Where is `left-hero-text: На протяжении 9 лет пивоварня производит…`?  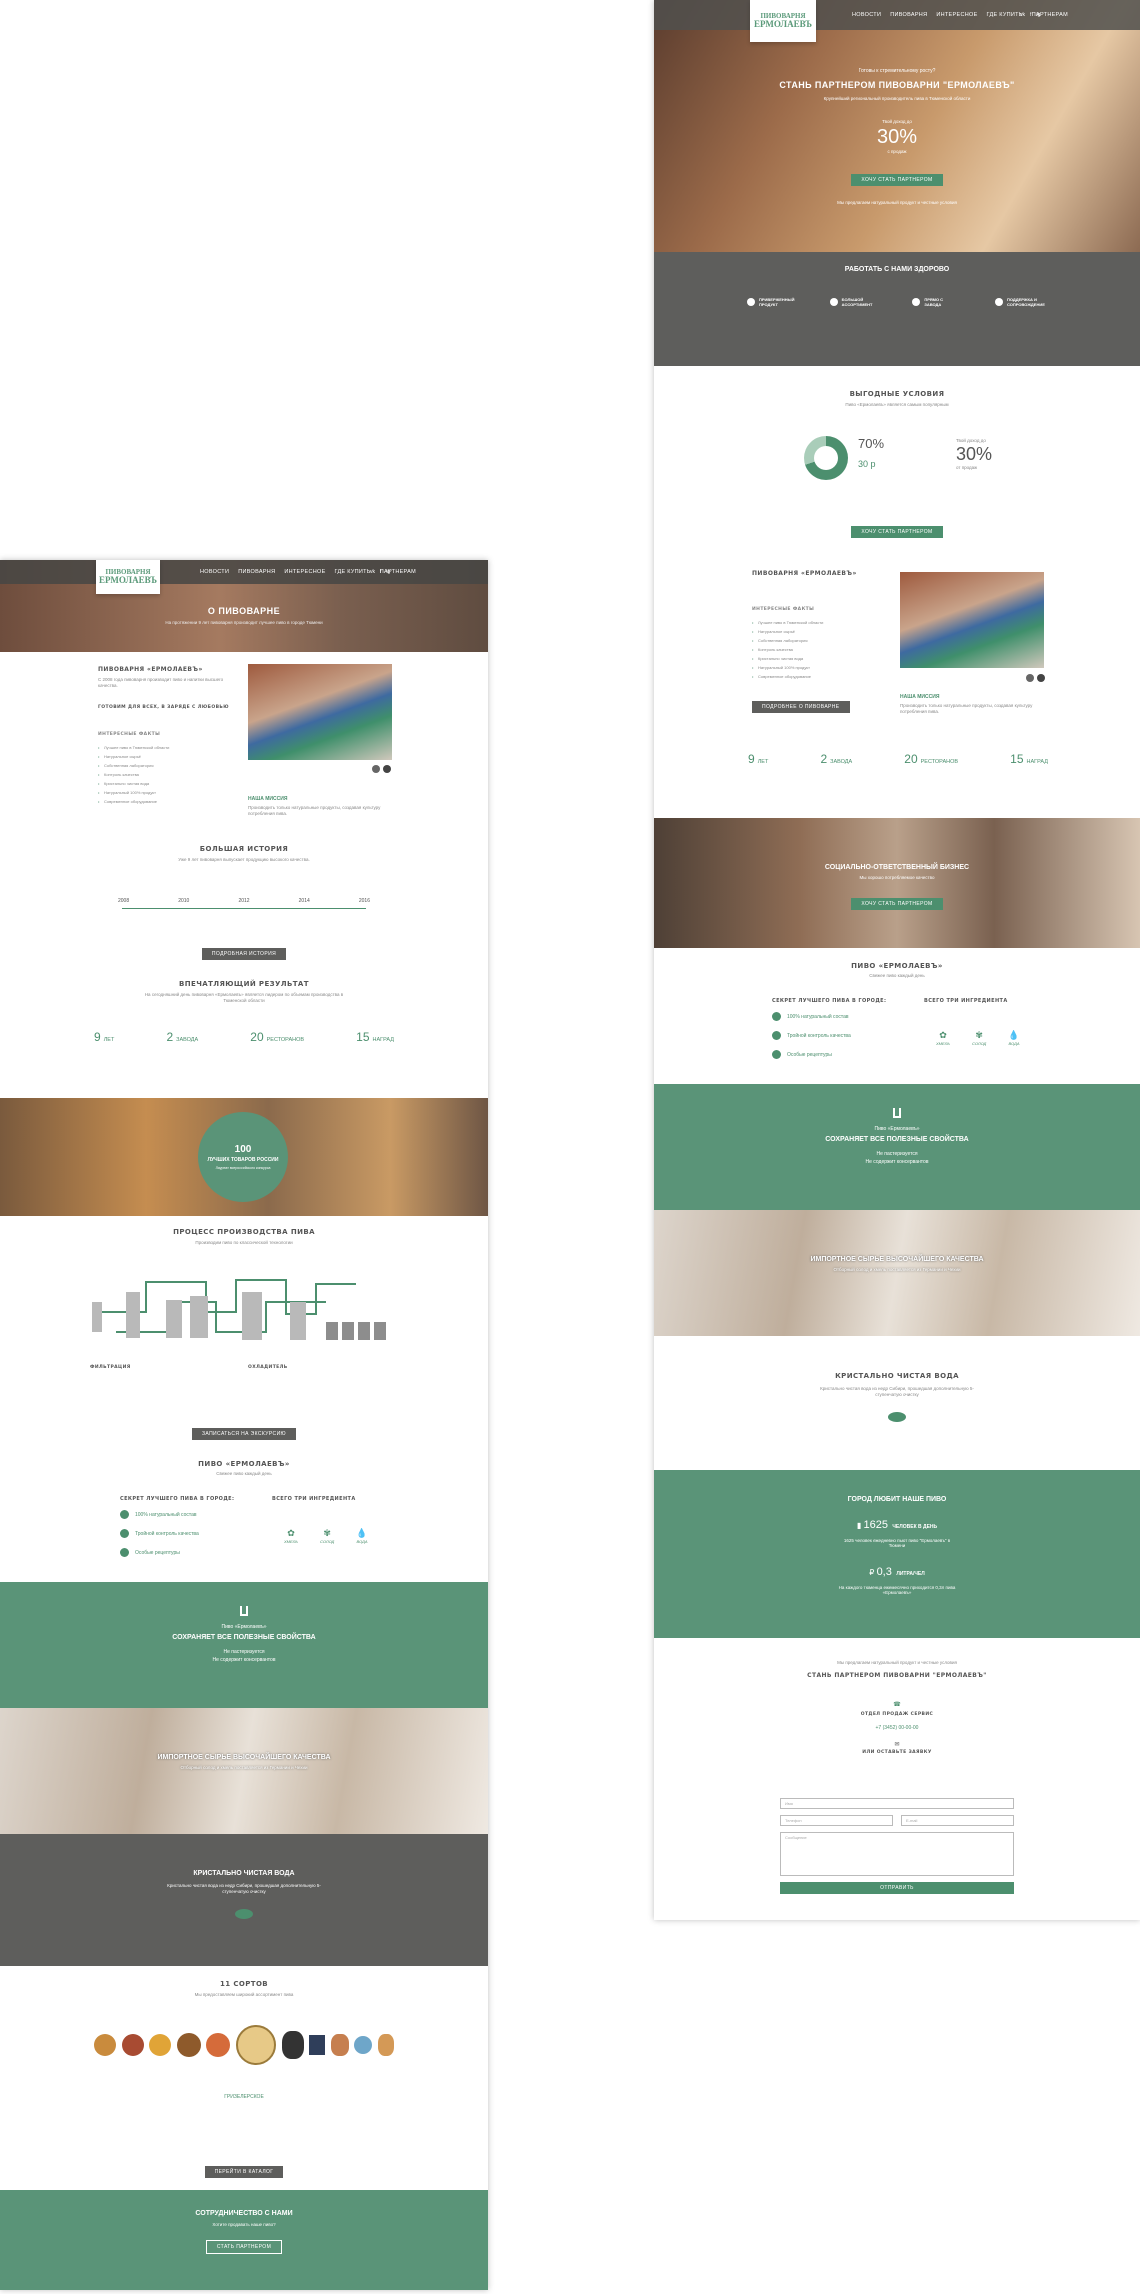 left-hero-text: На протяжении 9 лет пивоварня производит… is located at coordinates (244, 622).